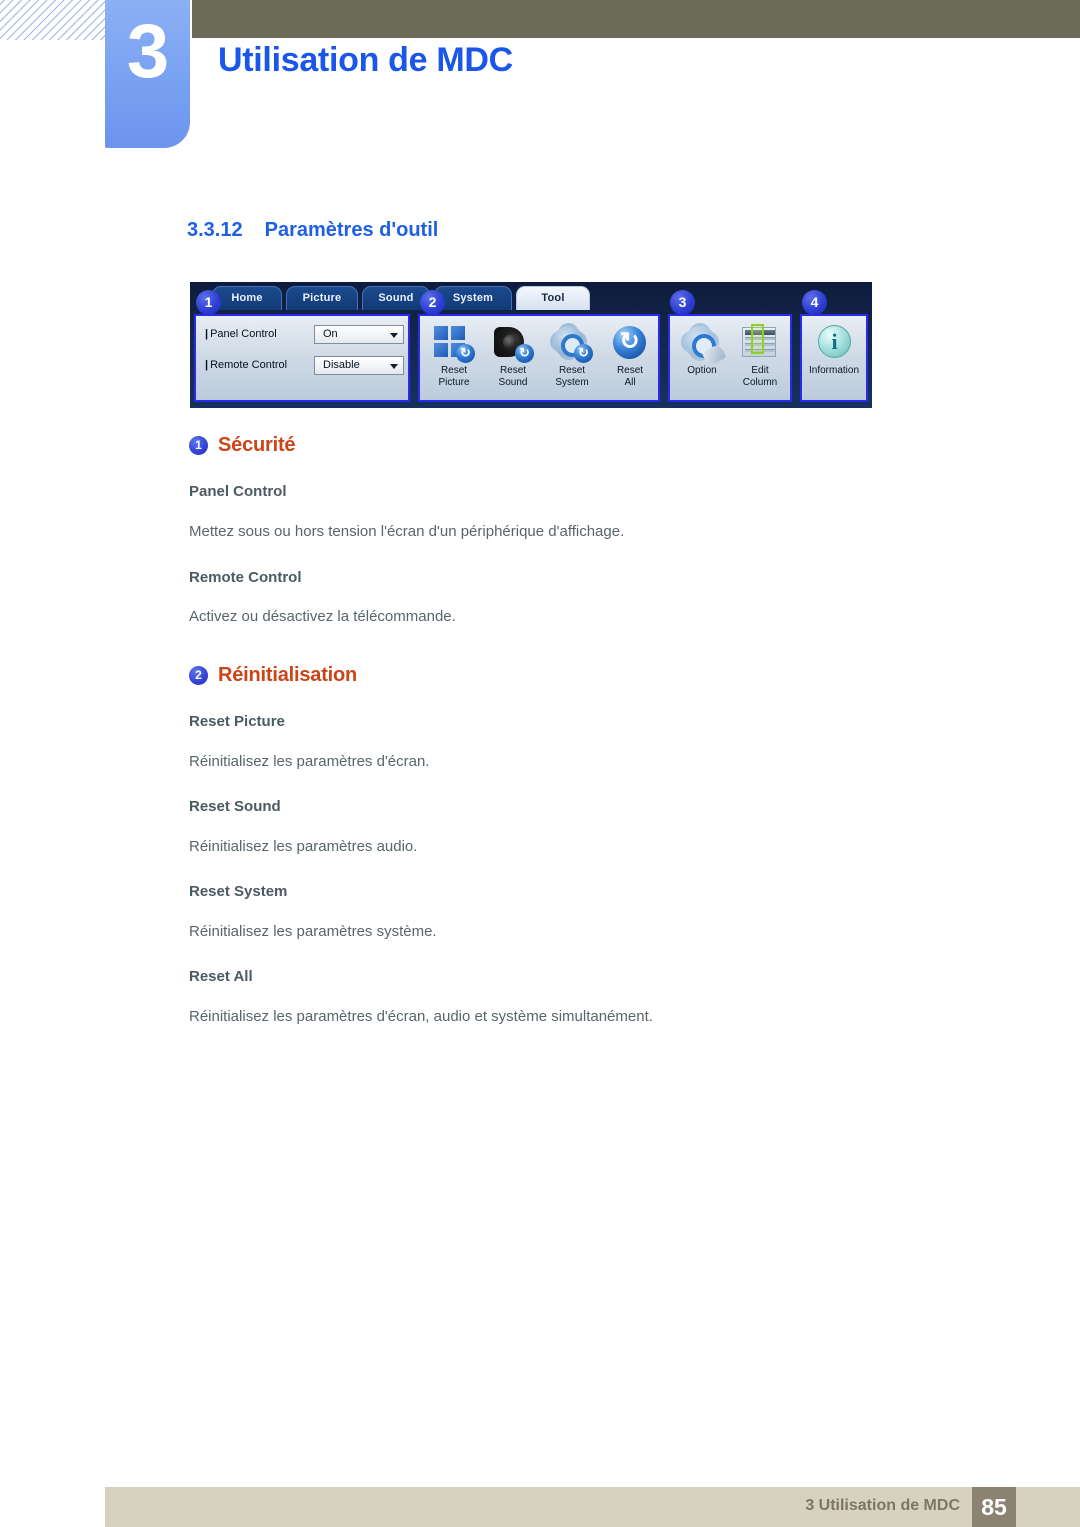 The image size is (1080, 1527). What do you see at coordinates (630, 376) in the screenshot?
I see `mdc-reset-all-label: Reset All` at bounding box center [630, 376].